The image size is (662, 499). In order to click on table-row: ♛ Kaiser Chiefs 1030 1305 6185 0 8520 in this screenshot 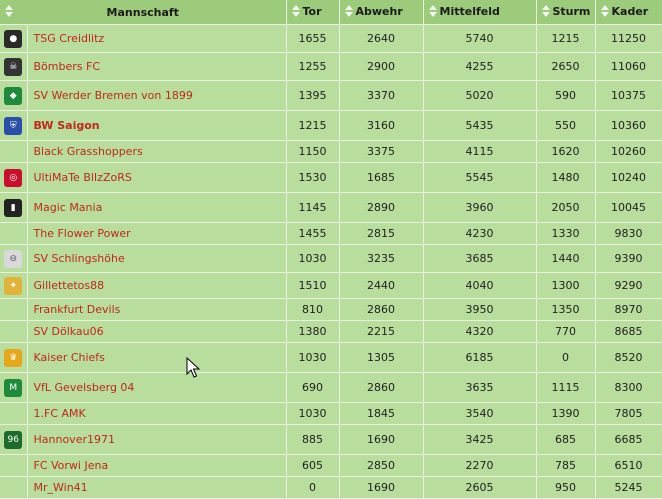, I will do `click(331, 357)`.